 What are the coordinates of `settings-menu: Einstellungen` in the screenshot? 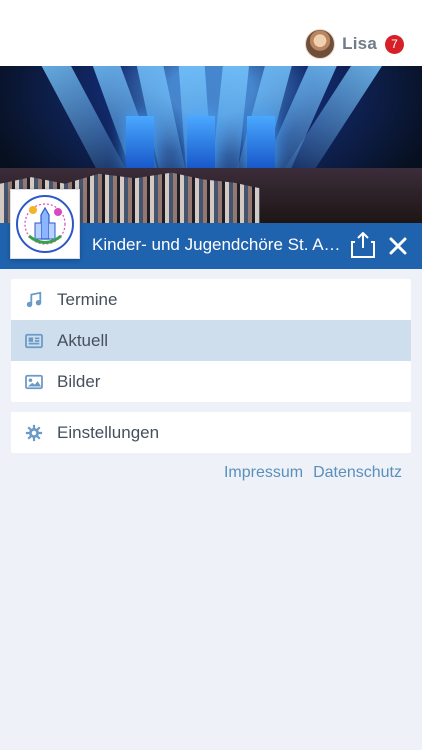 It's located at (211, 432).